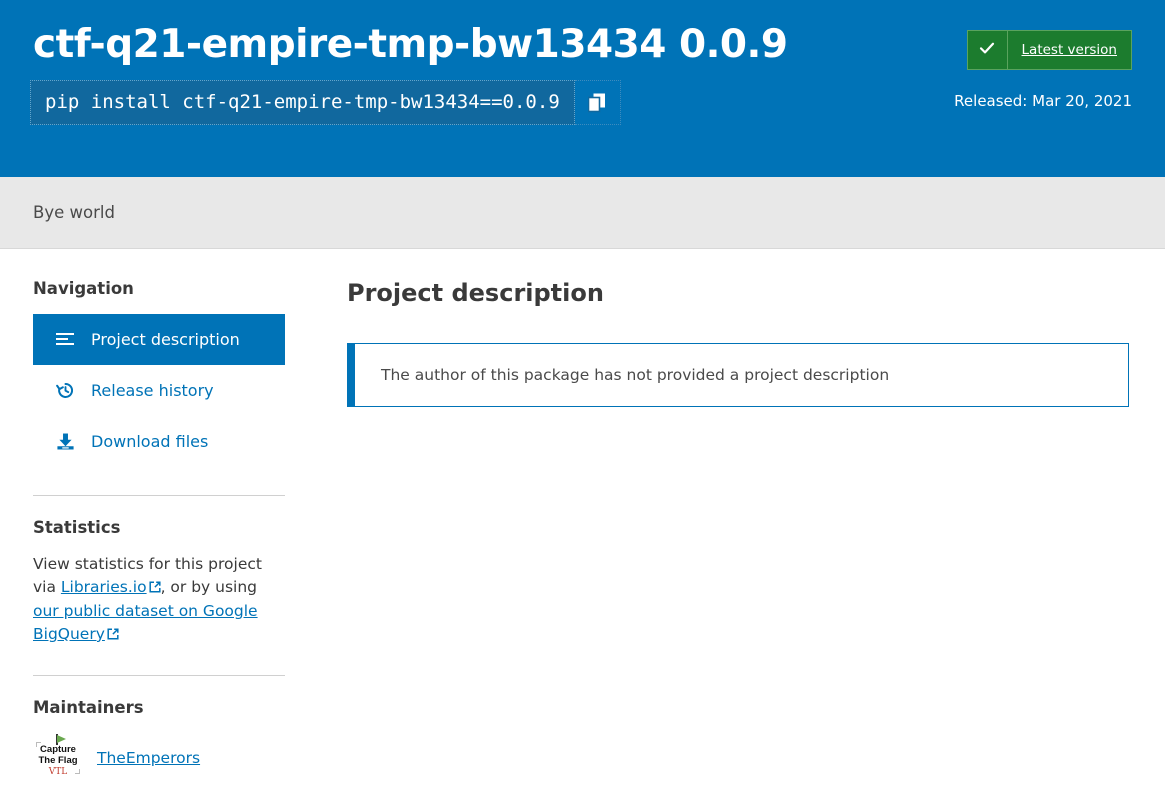 The width and height of the screenshot is (1165, 793). I want to click on latest-version-link: Latest version, so click(1069, 50).